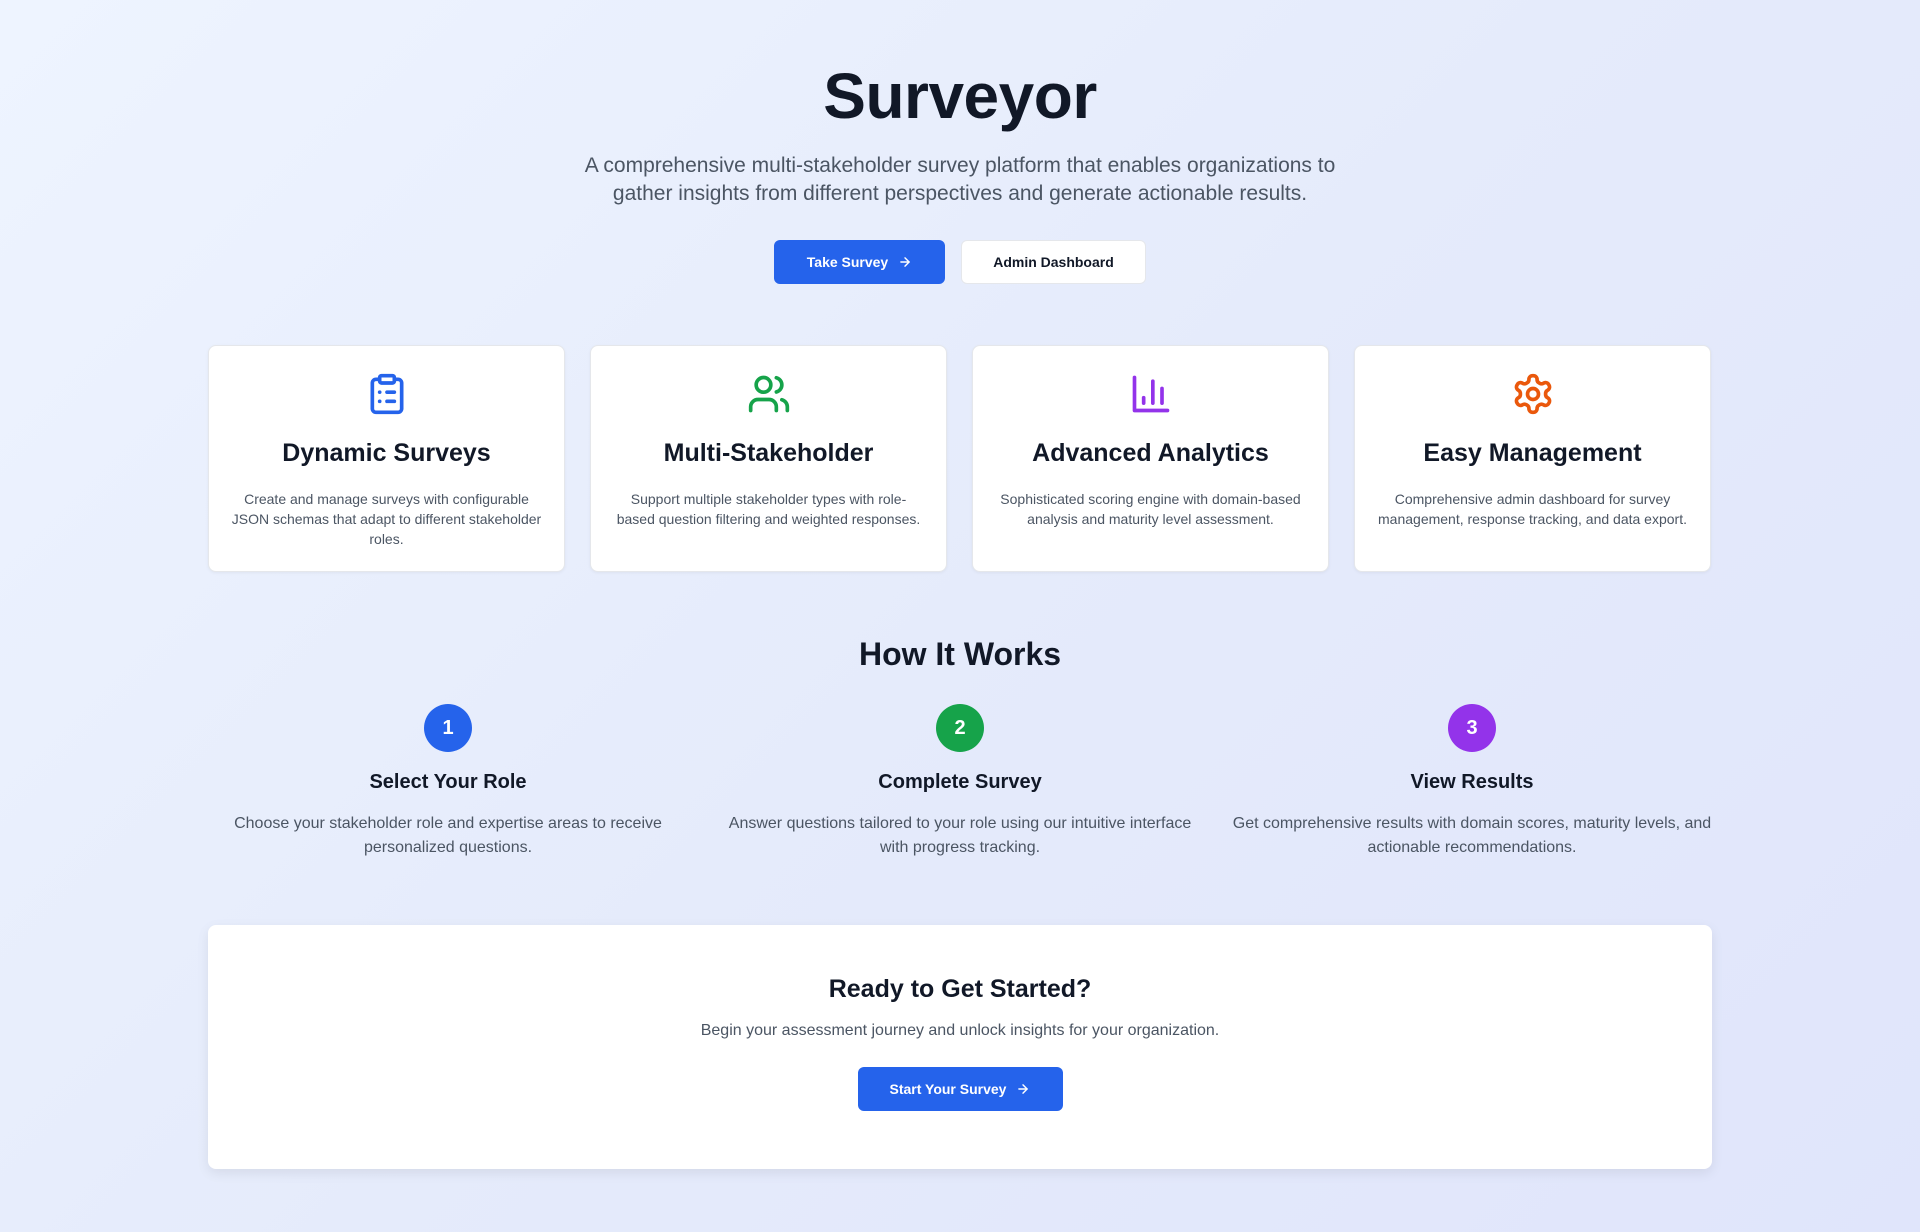 Image resolution: width=1920 pixels, height=1232 pixels. I want to click on take-survey-button: Take Survey, so click(859, 262).